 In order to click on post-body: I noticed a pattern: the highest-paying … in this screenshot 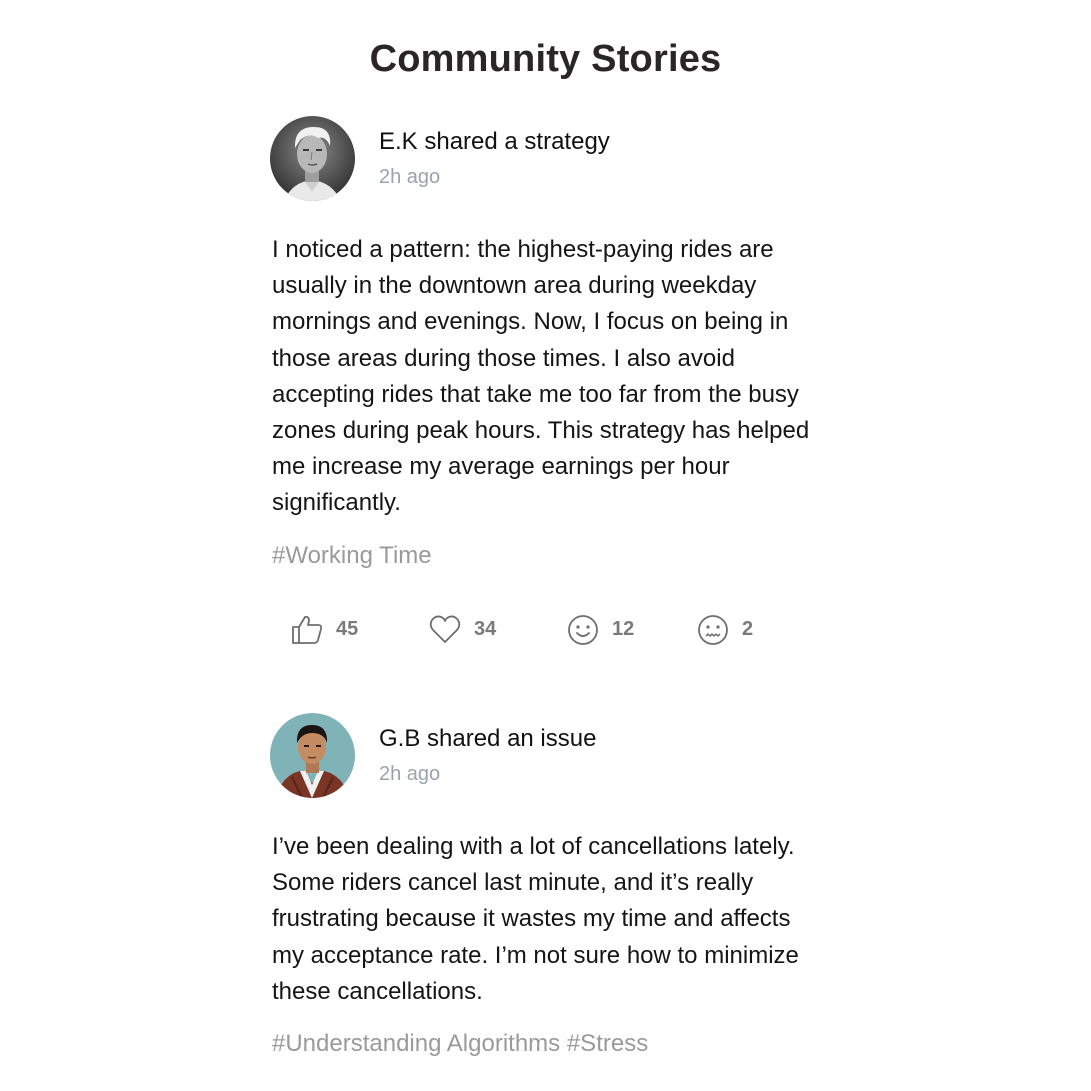, I will do `click(541, 376)`.